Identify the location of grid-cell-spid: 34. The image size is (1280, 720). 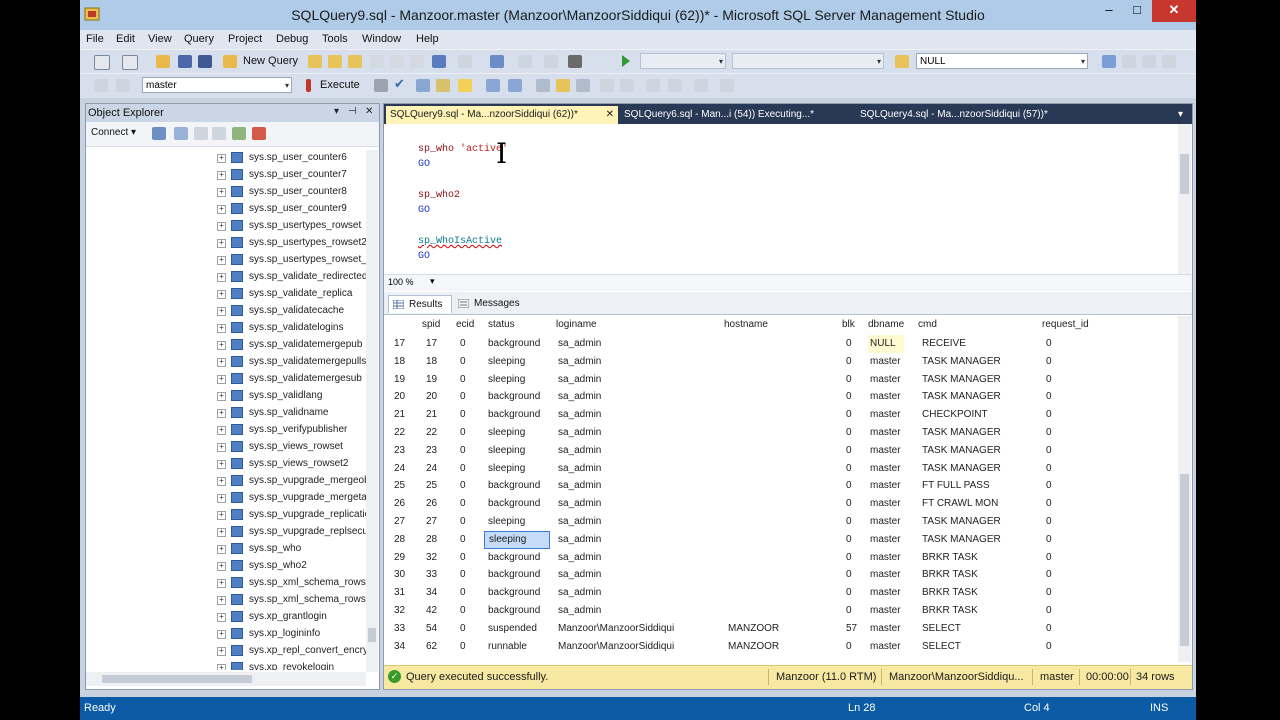
(431, 593).